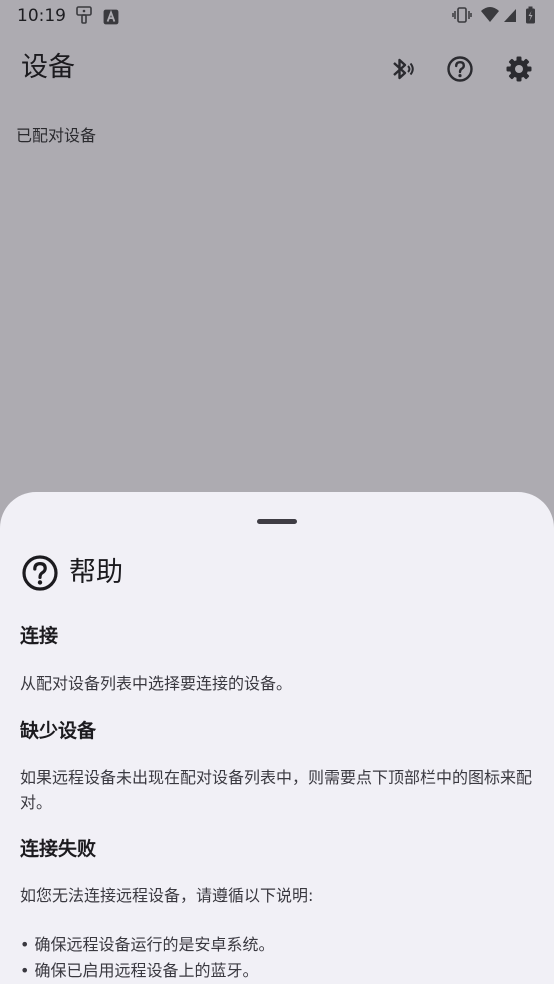 This screenshot has height=984, width=554. I want to click on section-heading-connect: 连接, so click(39, 636).